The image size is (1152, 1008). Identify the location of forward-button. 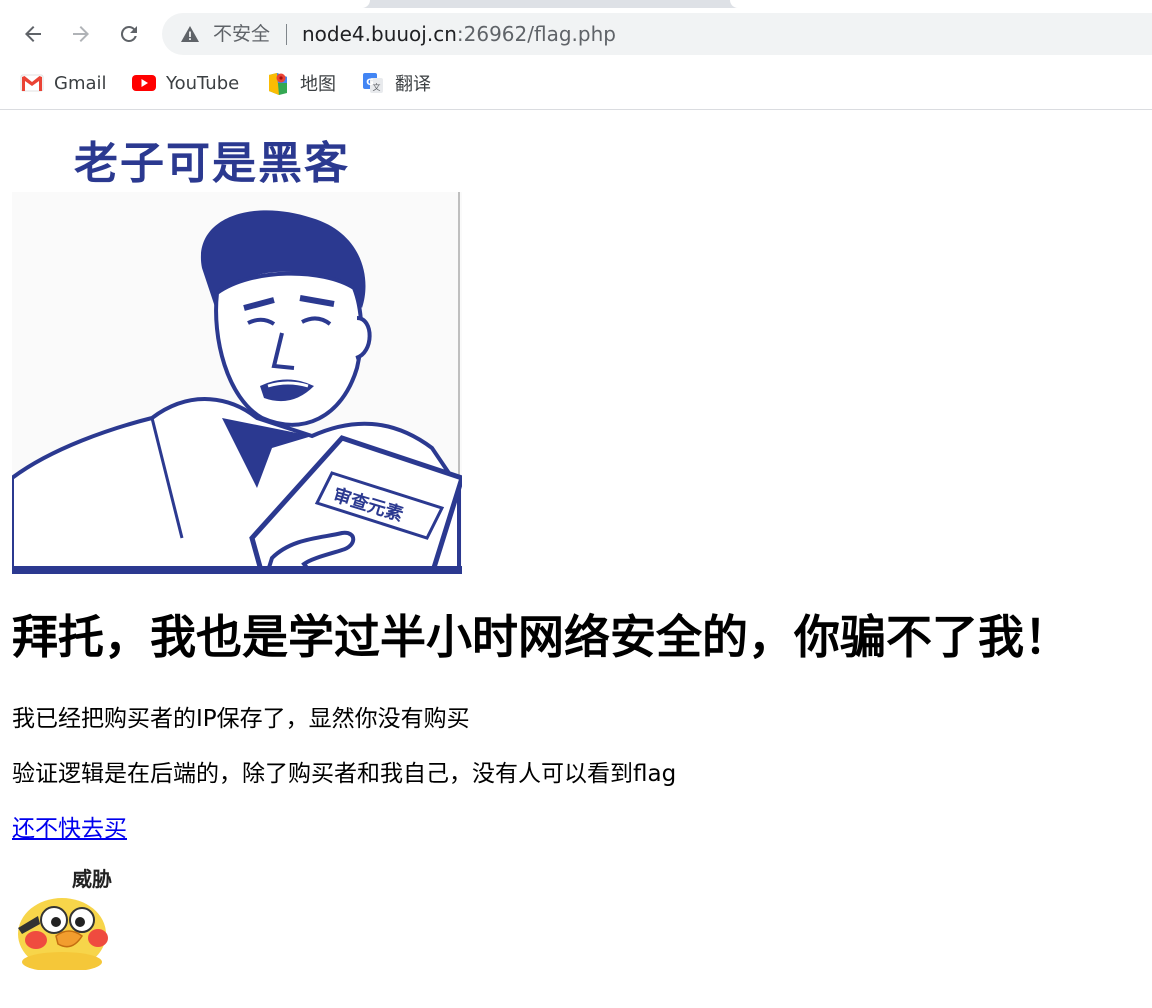
(81, 34).